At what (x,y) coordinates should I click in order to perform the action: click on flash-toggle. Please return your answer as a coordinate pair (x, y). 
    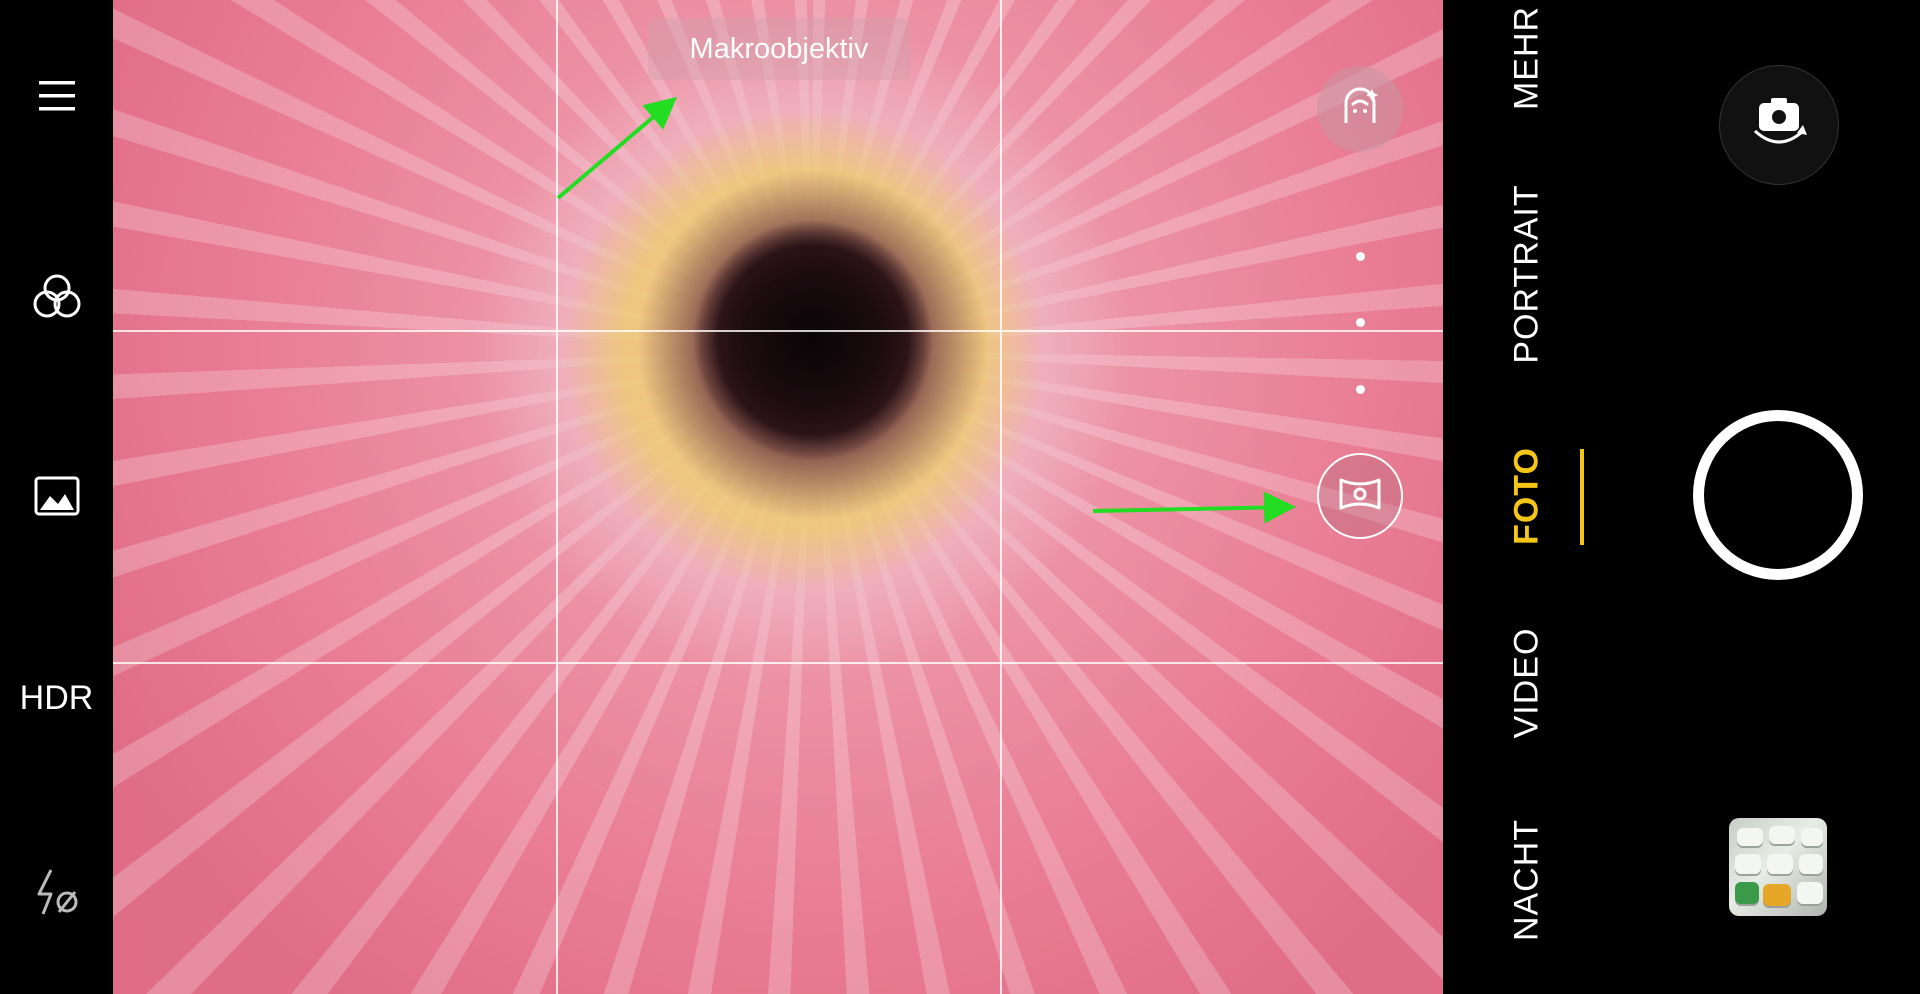
    Looking at the image, I should click on (56, 894).